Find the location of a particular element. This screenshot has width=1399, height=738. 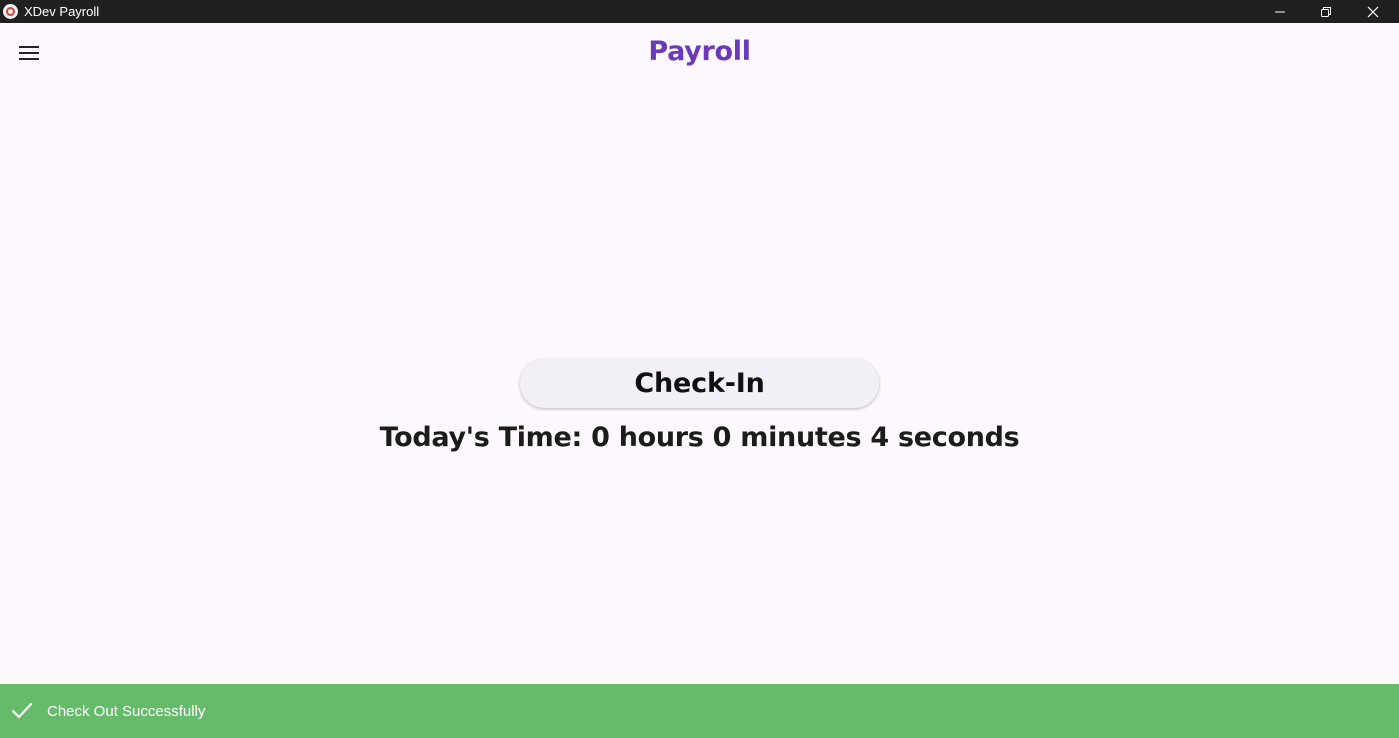

minimize-icon is located at coordinates (1280, 11).